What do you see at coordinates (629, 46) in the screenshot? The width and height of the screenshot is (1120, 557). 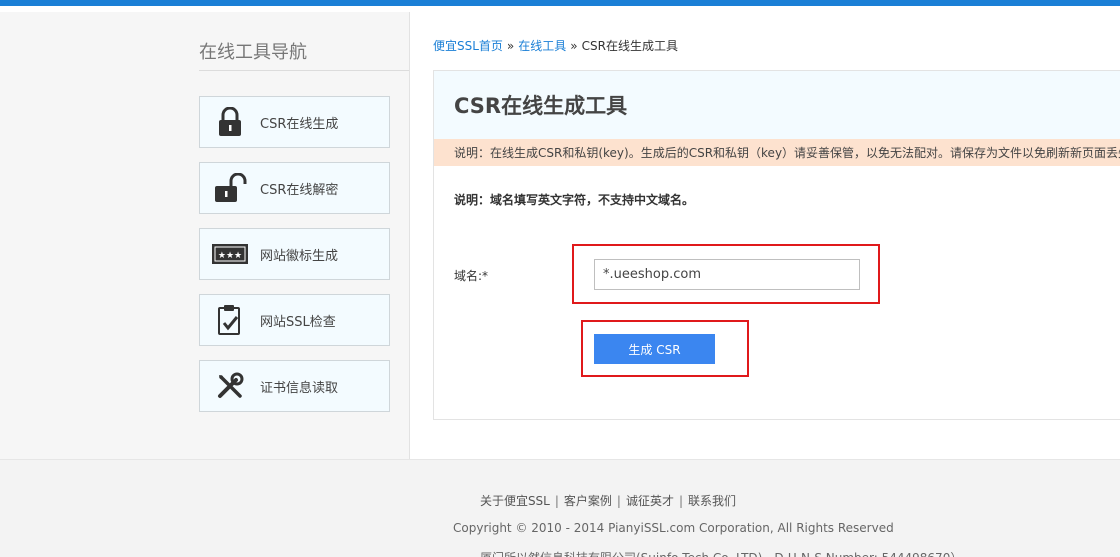 I see `breadcrumb-current: CSR在线生成工具` at bounding box center [629, 46].